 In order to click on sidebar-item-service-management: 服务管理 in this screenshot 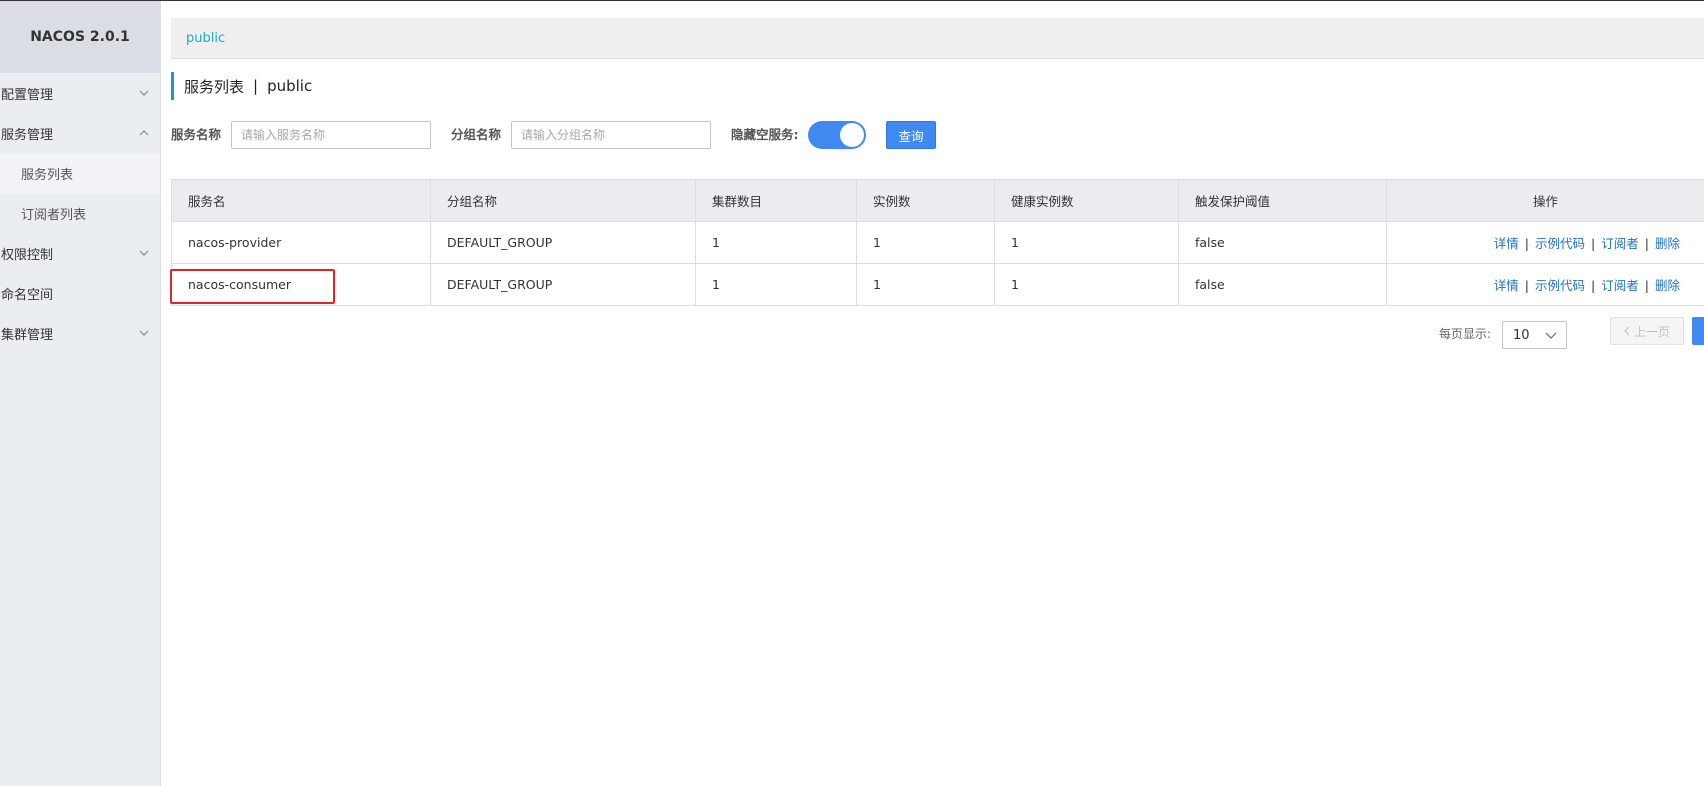, I will do `click(80, 133)`.